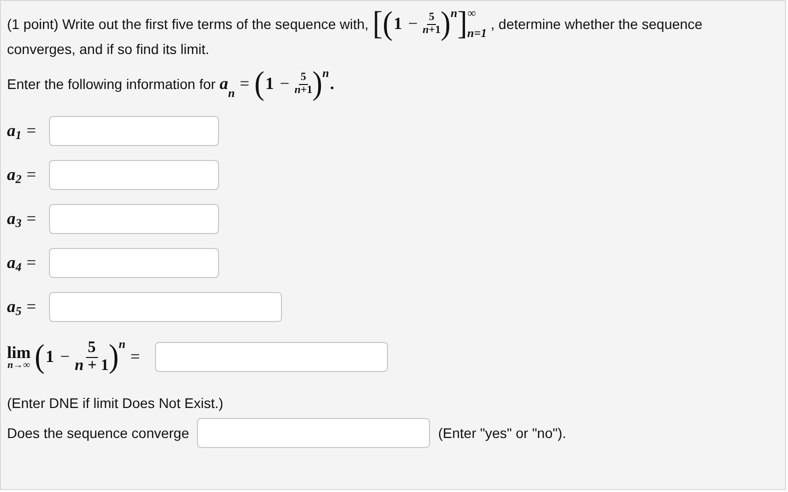 The width and height of the screenshot is (788, 492). I want to click on question-text: (1 point) Write out the first five terms of the sequence with,, so click(188, 24).